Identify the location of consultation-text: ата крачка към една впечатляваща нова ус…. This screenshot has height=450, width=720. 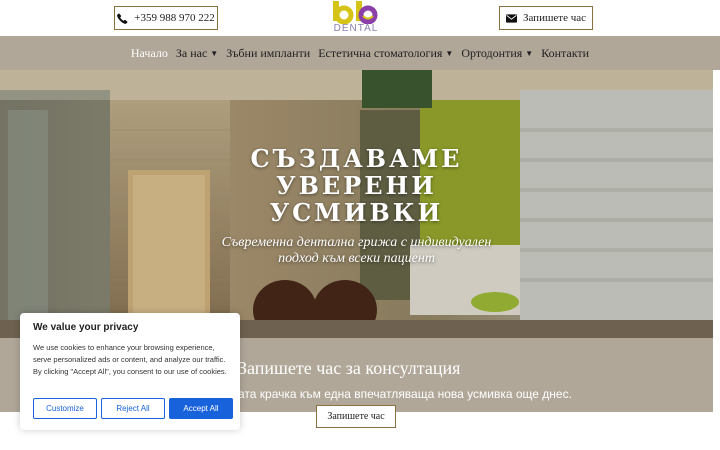
(405, 394).